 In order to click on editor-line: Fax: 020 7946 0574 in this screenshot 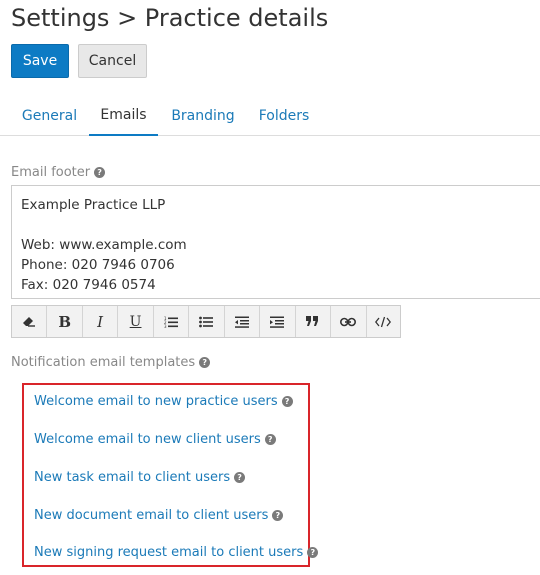, I will do `click(88, 285)`.